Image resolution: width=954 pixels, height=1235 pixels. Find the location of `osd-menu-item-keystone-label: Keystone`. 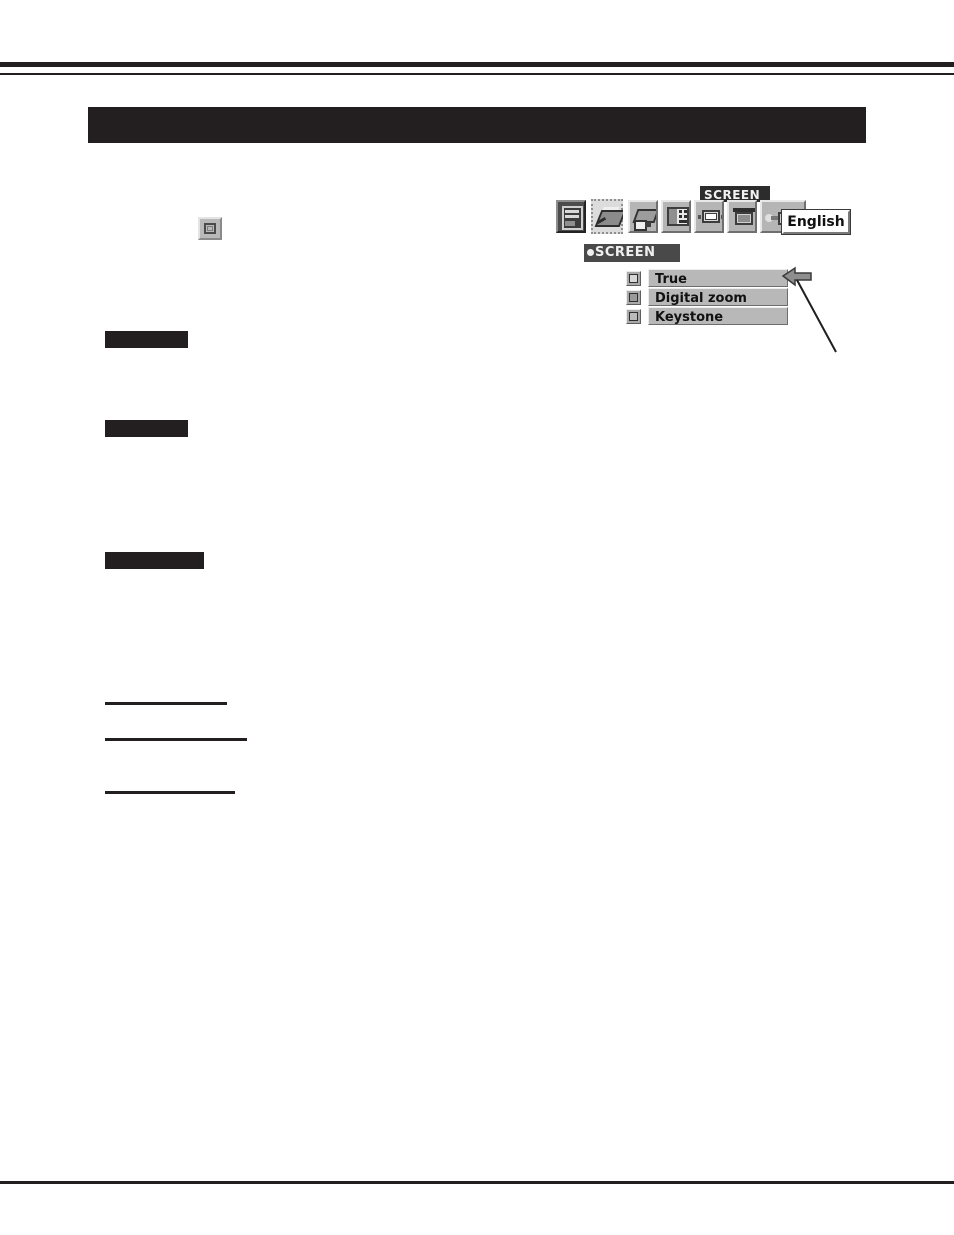

osd-menu-item-keystone-label: Keystone is located at coordinates (689, 317).